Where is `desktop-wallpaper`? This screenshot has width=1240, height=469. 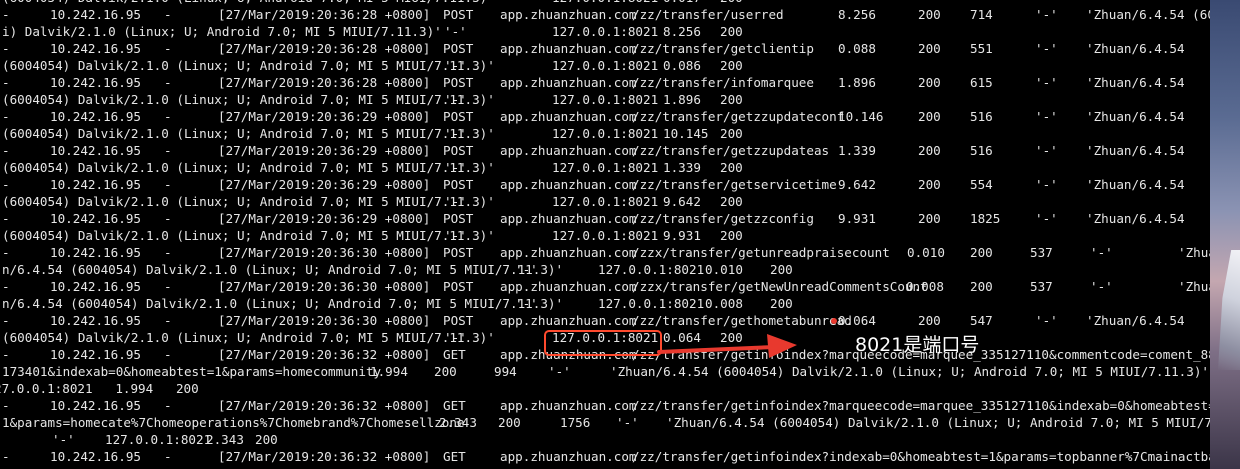 desktop-wallpaper is located at coordinates (1225, 234).